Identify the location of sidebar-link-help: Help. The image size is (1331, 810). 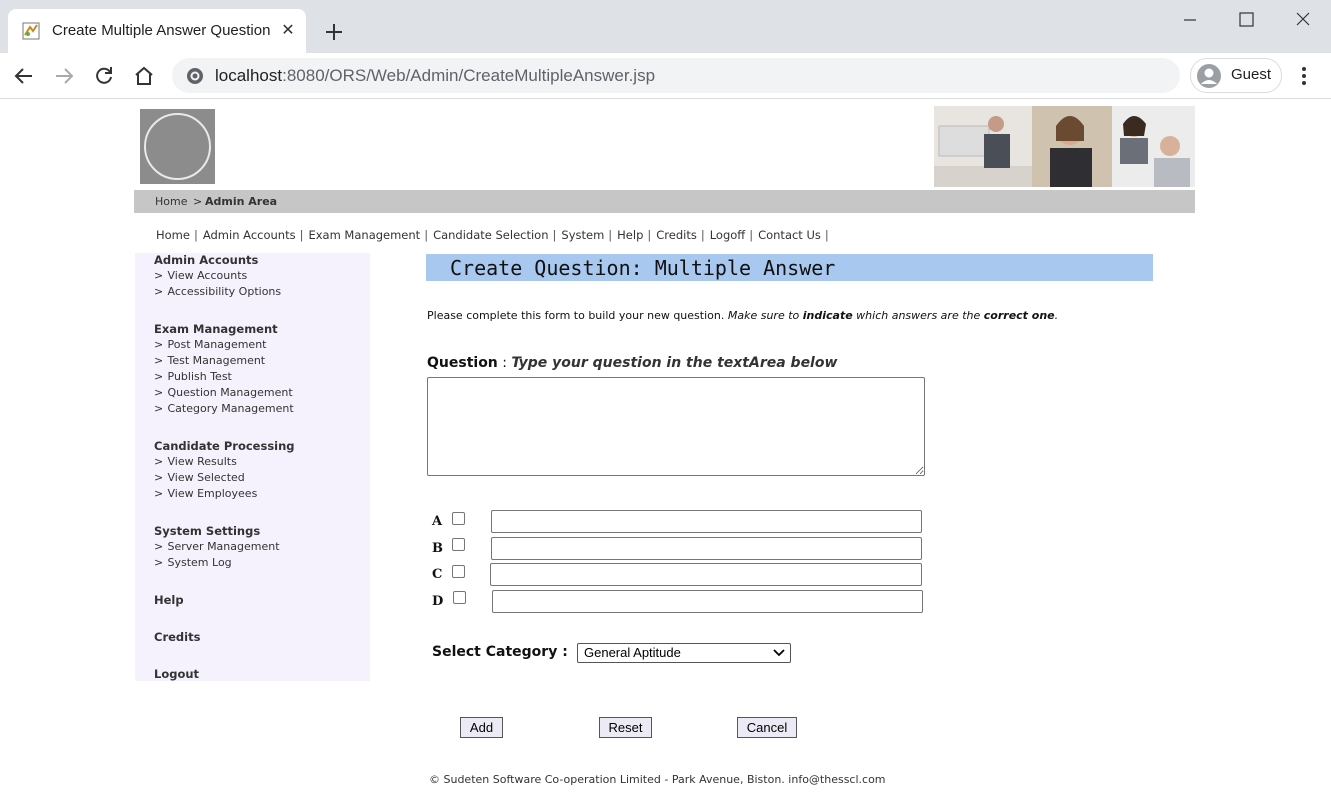
(169, 600).